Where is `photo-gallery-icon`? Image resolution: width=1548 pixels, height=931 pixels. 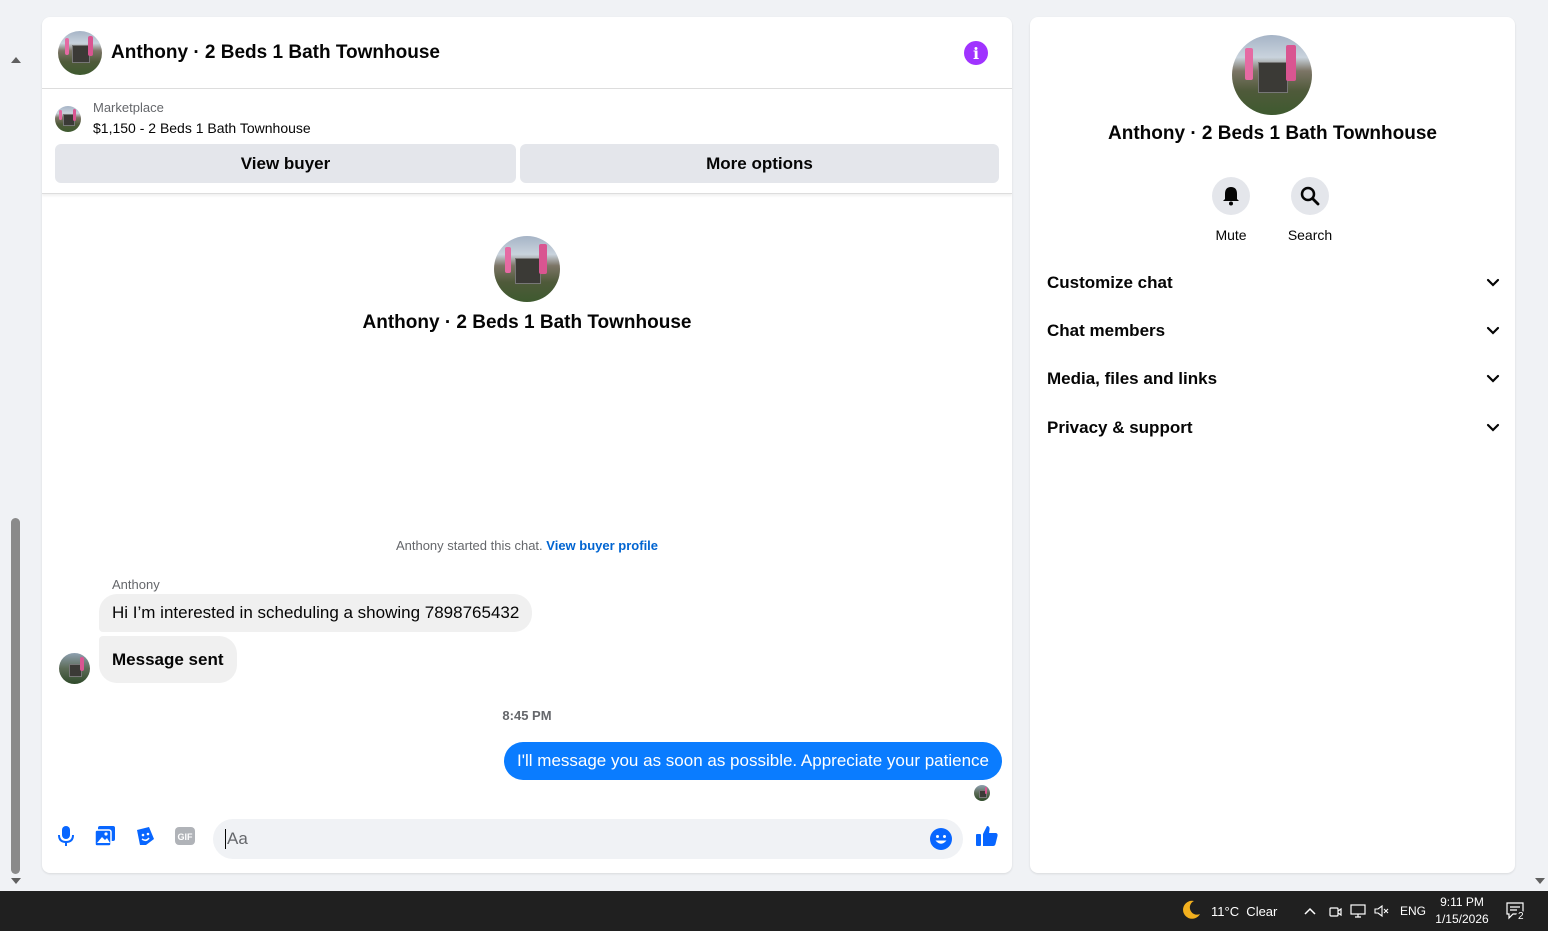 photo-gallery-icon is located at coordinates (105, 836).